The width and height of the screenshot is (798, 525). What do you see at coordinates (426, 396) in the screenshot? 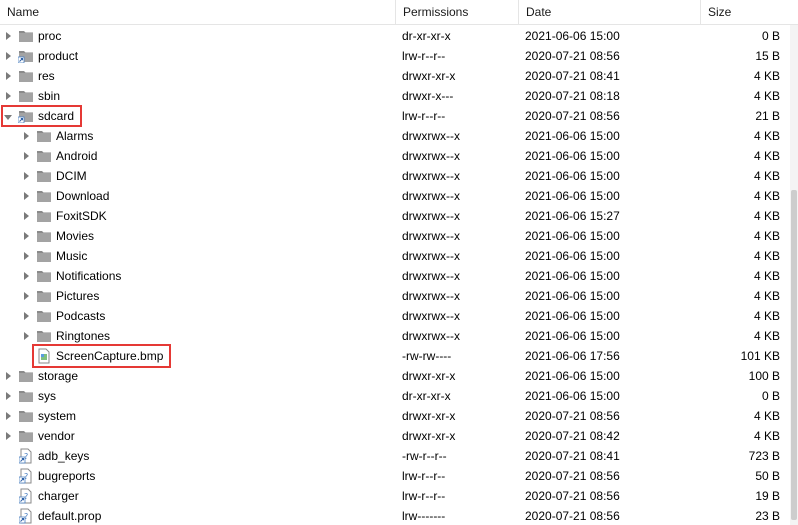
I see `permissions-cell: dr-xr-xr-x` at bounding box center [426, 396].